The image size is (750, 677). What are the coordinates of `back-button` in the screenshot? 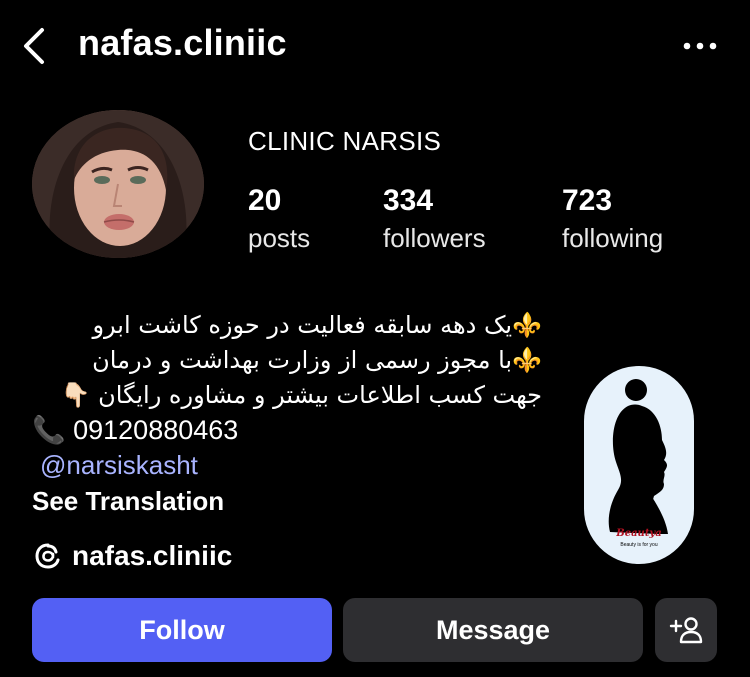 It's located at (34, 46).